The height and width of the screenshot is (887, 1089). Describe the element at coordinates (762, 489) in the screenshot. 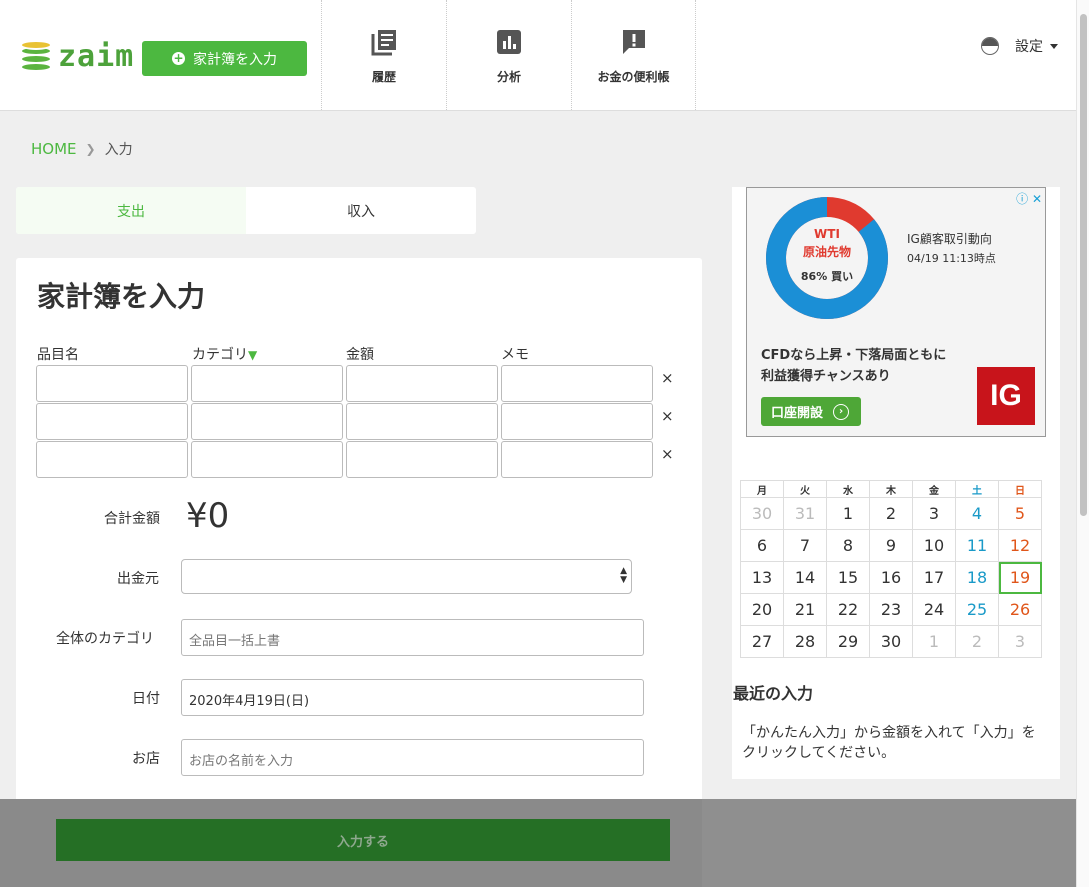

I see `calendar-weekday: 月` at that location.